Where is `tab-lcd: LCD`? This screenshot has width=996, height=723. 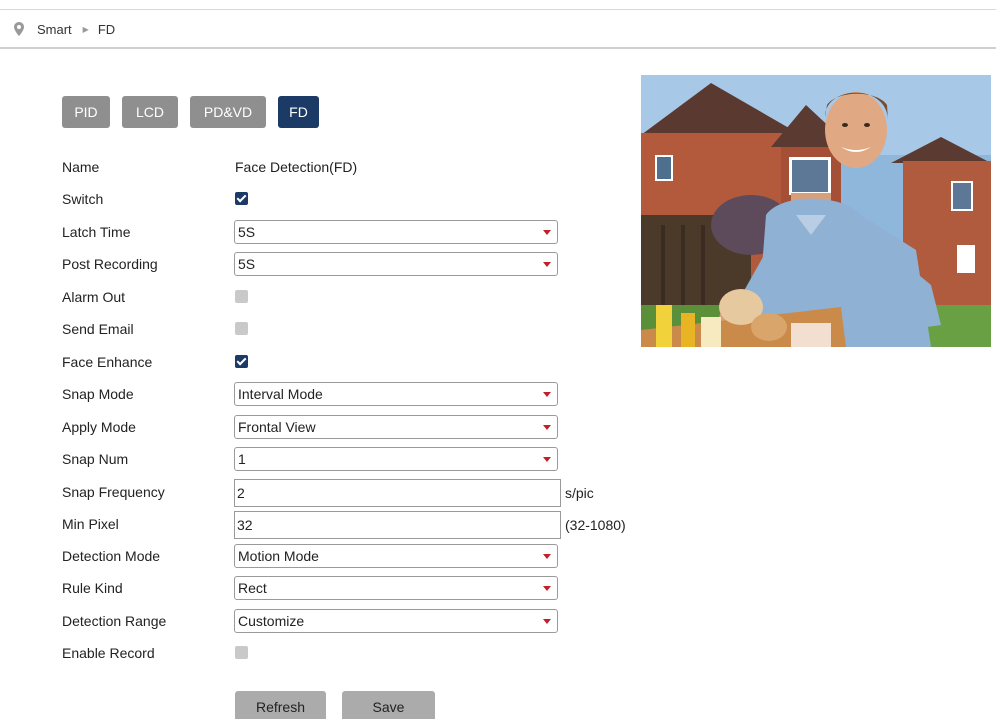 tab-lcd: LCD is located at coordinates (150, 112).